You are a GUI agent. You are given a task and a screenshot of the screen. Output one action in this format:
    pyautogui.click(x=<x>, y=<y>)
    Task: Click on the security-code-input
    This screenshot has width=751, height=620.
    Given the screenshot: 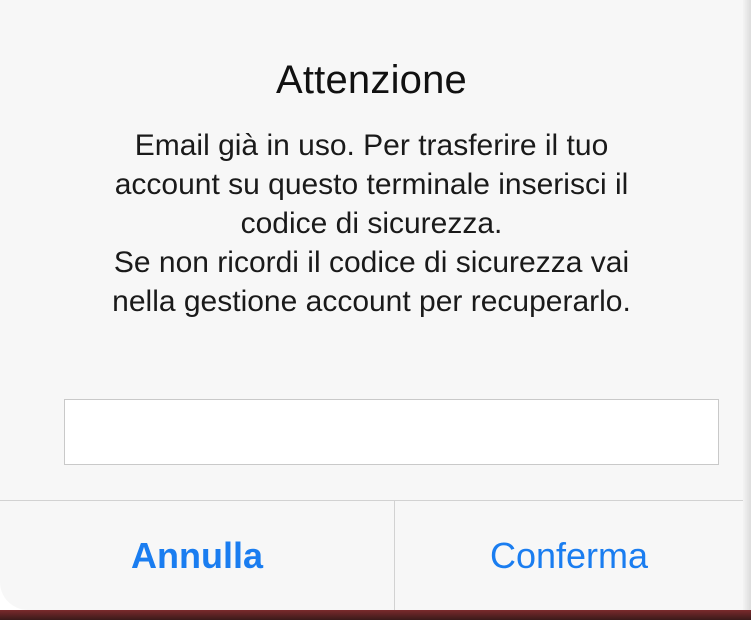 What is the action you would take?
    pyautogui.click(x=391, y=432)
    